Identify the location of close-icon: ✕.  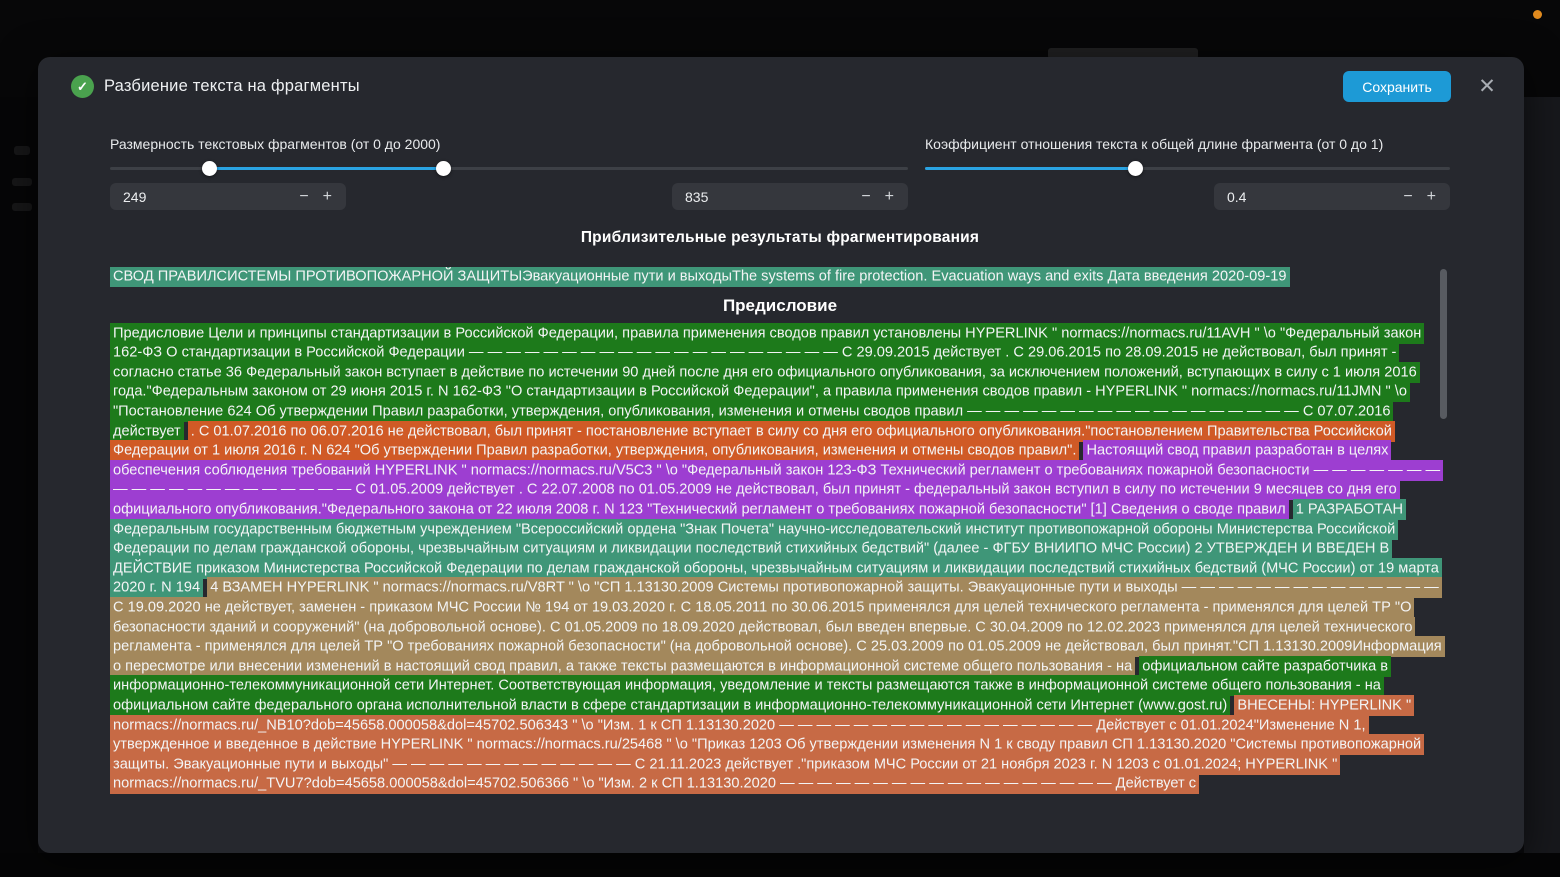
(1487, 87).